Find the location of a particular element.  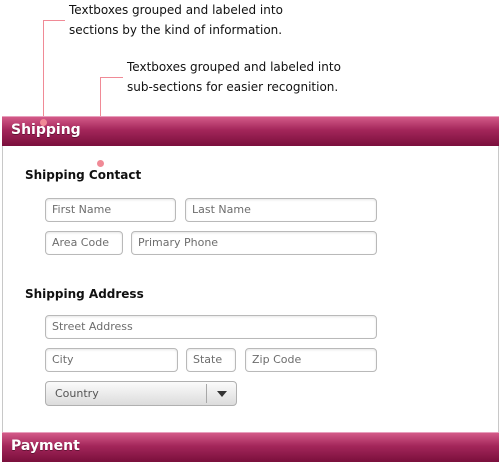

leader-line-sections-h is located at coordinates (54, 20).